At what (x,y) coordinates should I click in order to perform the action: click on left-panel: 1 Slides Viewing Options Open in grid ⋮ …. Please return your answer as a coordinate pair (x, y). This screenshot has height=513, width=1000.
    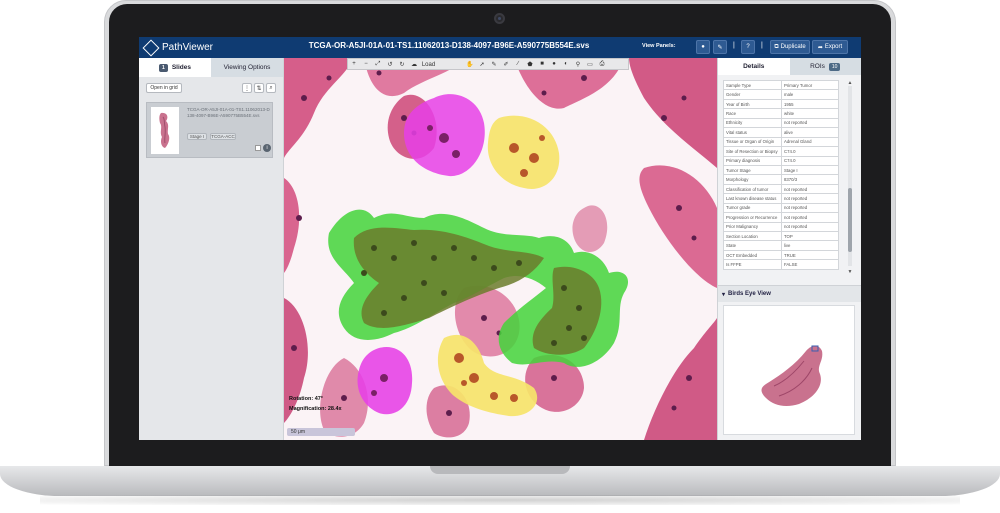
    Looking at the image, I should click on (211, 249).